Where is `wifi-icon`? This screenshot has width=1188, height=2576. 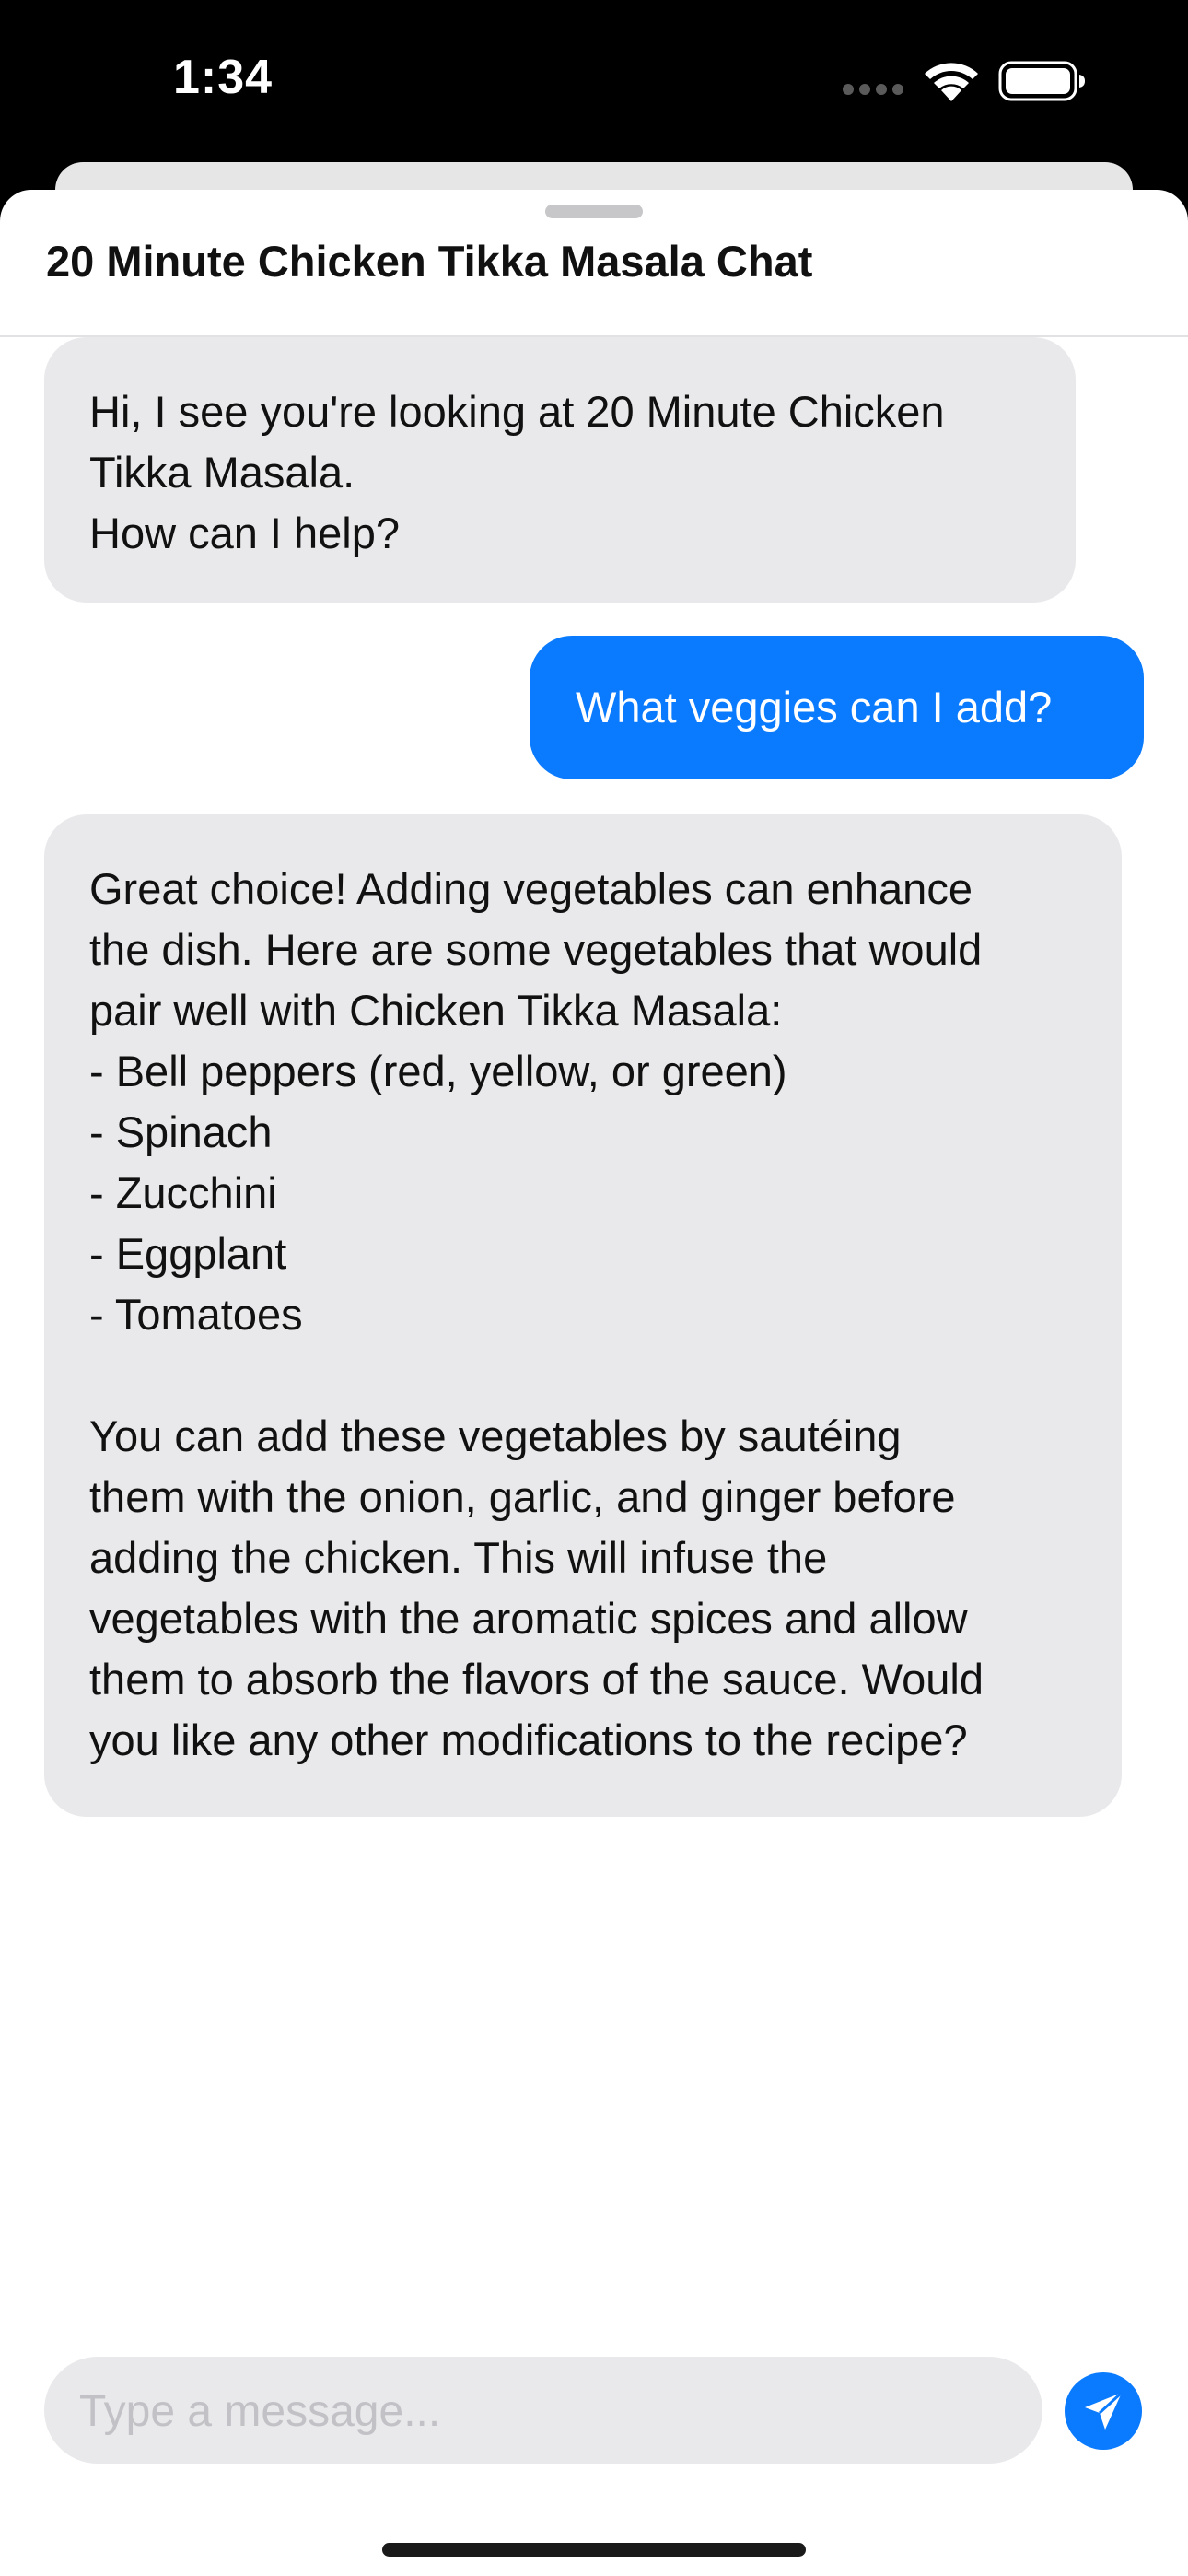 wifi-icon is located at coordinates (951, 83).